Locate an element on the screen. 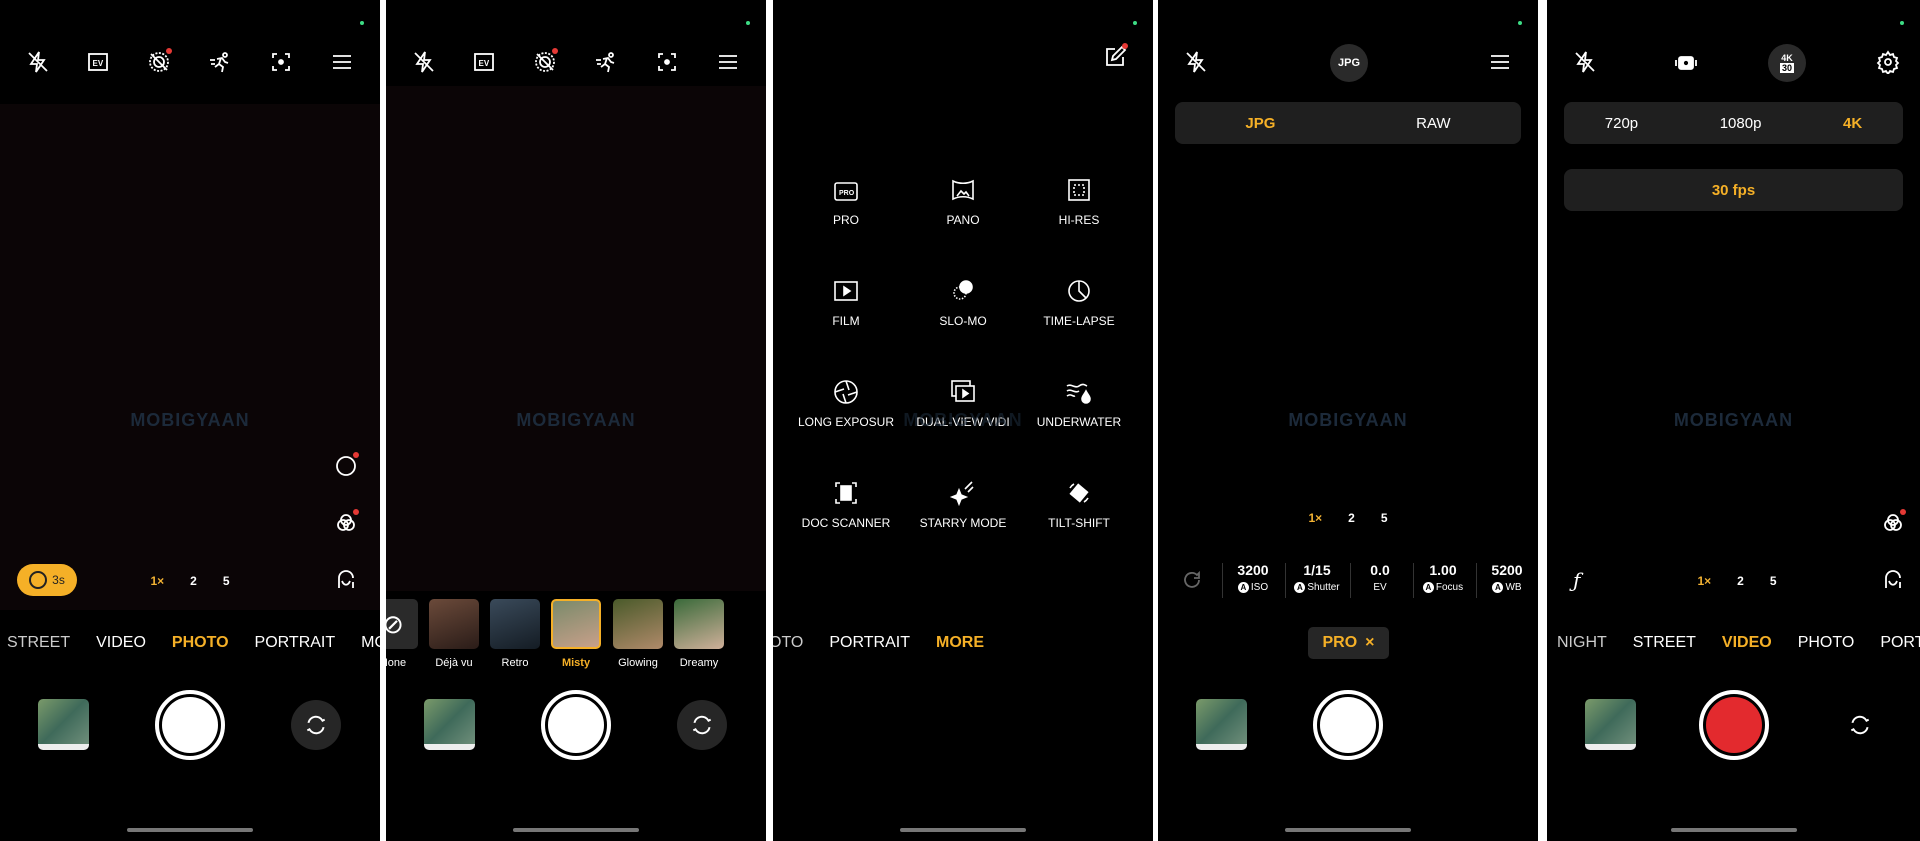 The height and width of the screenshot is (841, 1920). mode-night: NIGHT is located at coordinates (1582, 643).